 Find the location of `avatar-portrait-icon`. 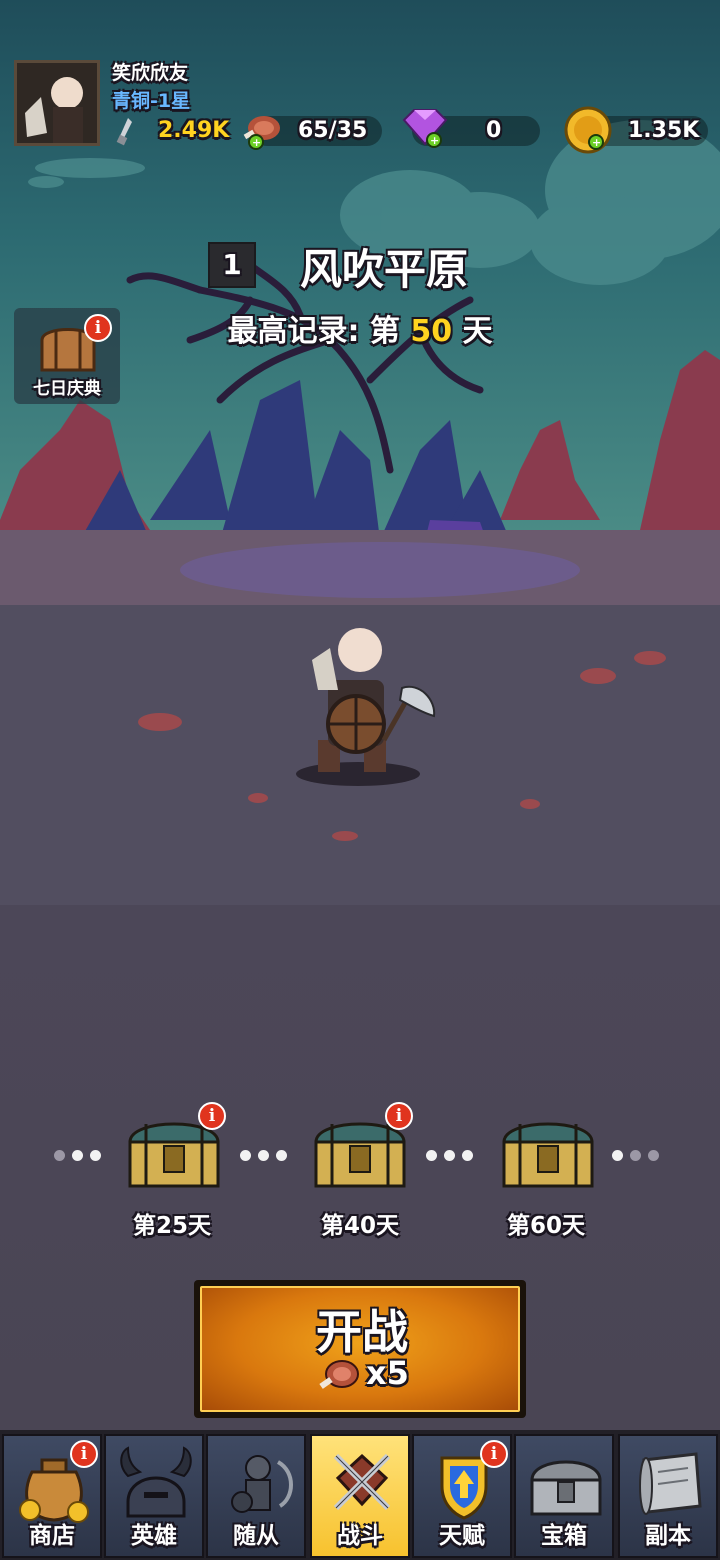

avatar-portrait-icon is located at coordinates (57, 103).